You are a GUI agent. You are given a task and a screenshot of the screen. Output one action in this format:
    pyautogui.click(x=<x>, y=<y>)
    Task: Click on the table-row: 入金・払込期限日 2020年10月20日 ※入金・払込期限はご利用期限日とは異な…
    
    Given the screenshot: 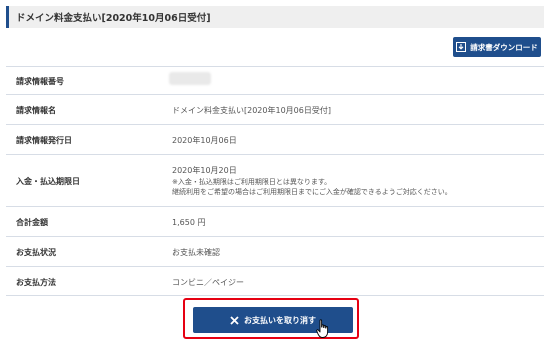 What is the action you would take?
    pyautogui.click(x=275, y=180)
    